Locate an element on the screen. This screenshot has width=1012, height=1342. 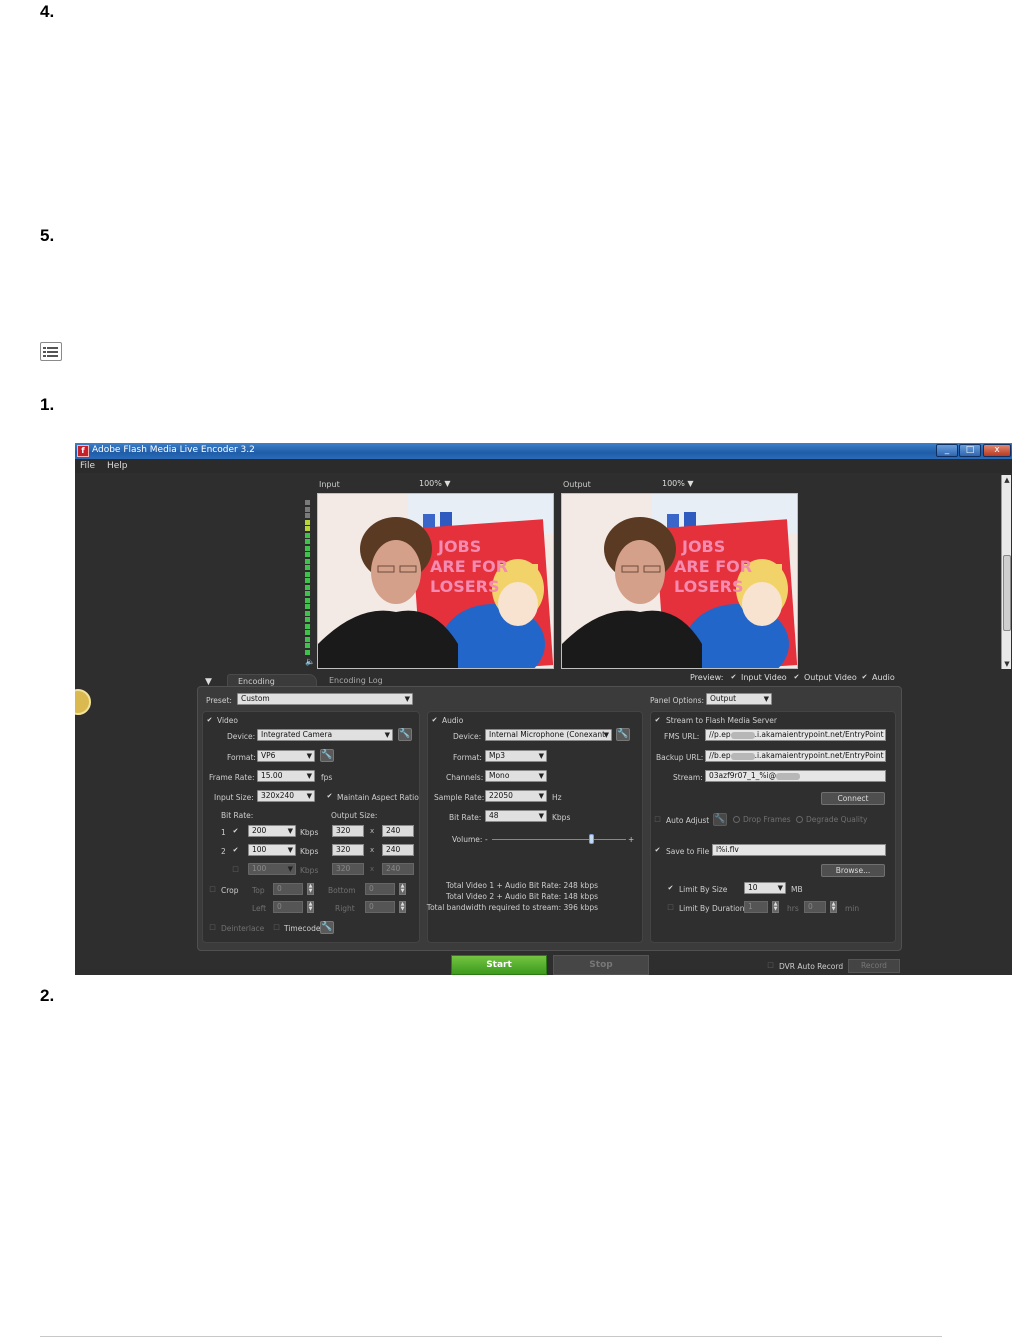
crop-top-field: 0 is located at coordinates (288, 889).